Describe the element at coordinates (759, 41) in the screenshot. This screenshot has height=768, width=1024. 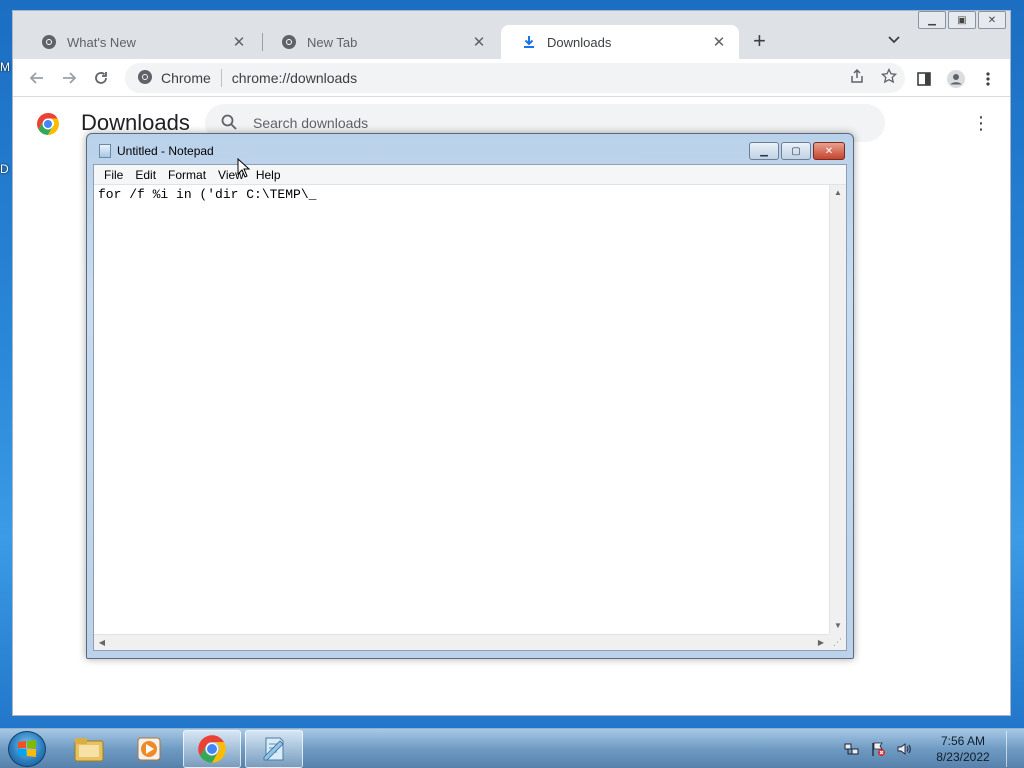
I see `new-tab-button: +` at that location.